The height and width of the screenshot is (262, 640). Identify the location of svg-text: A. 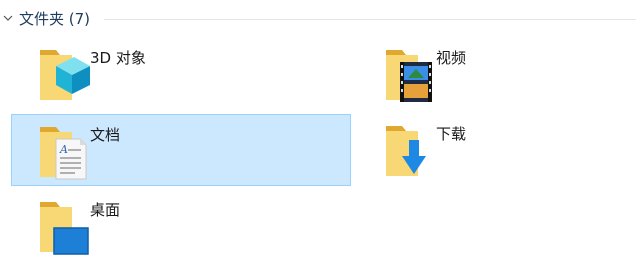
(63, 149).